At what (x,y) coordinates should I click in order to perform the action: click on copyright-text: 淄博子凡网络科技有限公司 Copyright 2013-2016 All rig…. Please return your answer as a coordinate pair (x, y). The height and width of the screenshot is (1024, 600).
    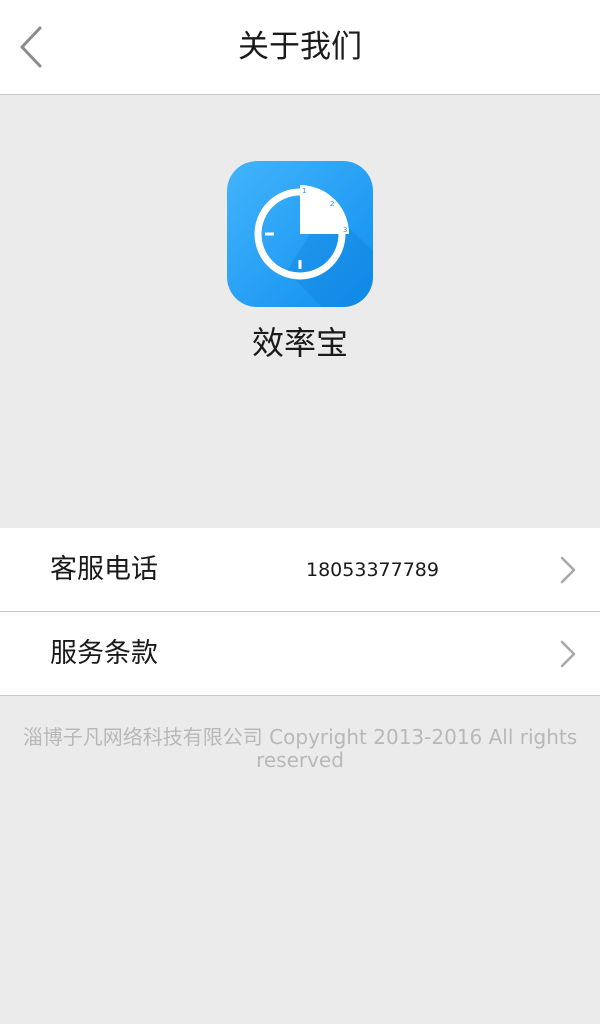
    Looking at the image, I should click on (300, 748).